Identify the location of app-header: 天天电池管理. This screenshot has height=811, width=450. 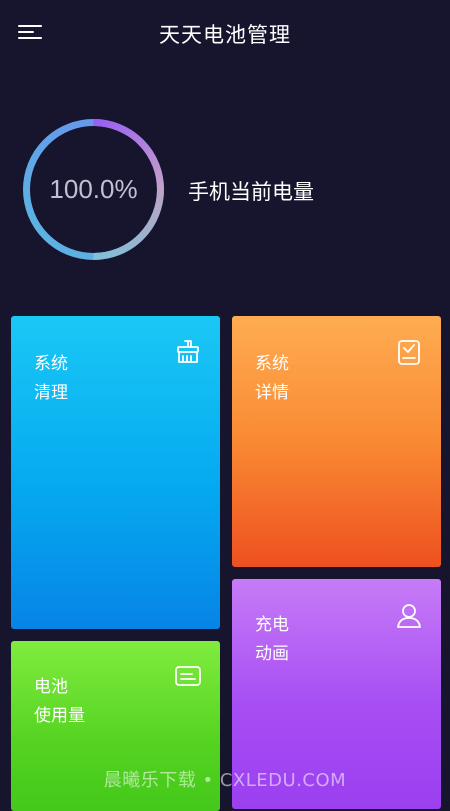
(225, 33).